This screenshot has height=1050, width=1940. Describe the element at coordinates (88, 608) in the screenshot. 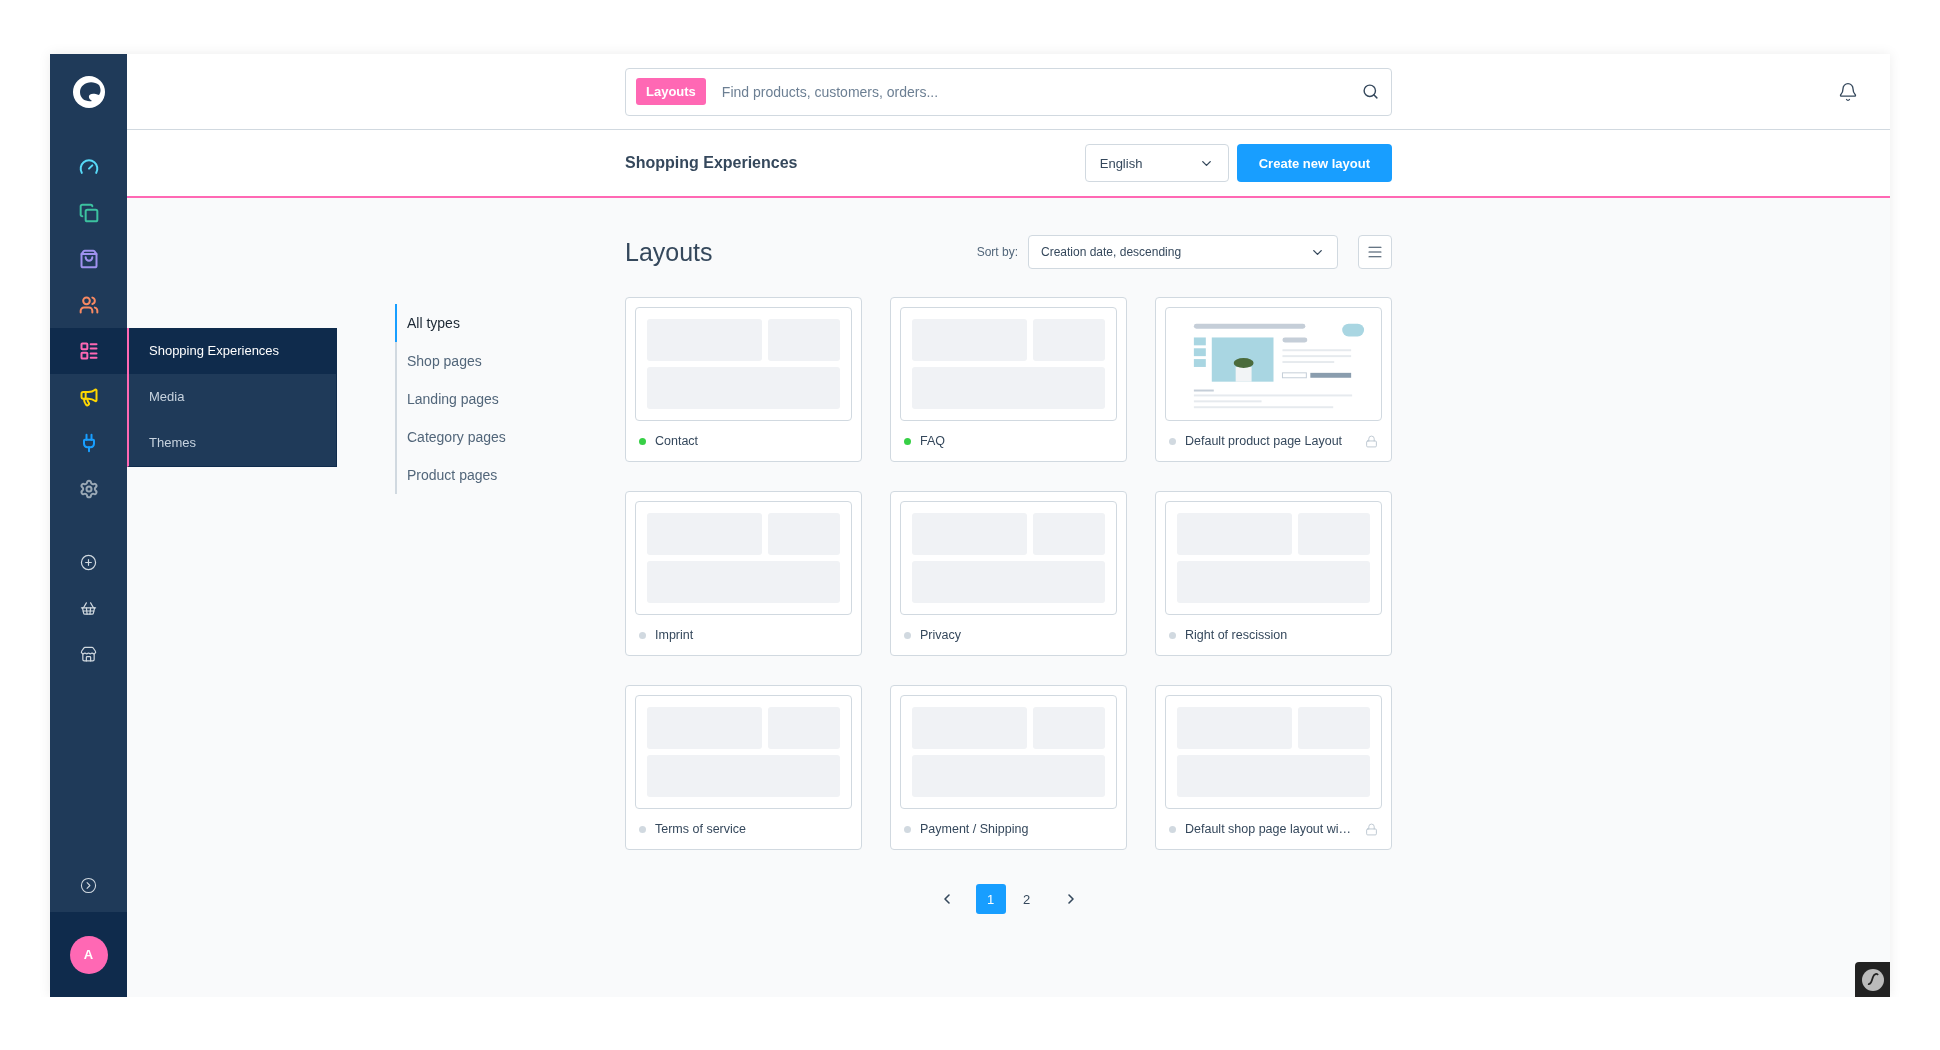

I see `basket-icon` at that location.